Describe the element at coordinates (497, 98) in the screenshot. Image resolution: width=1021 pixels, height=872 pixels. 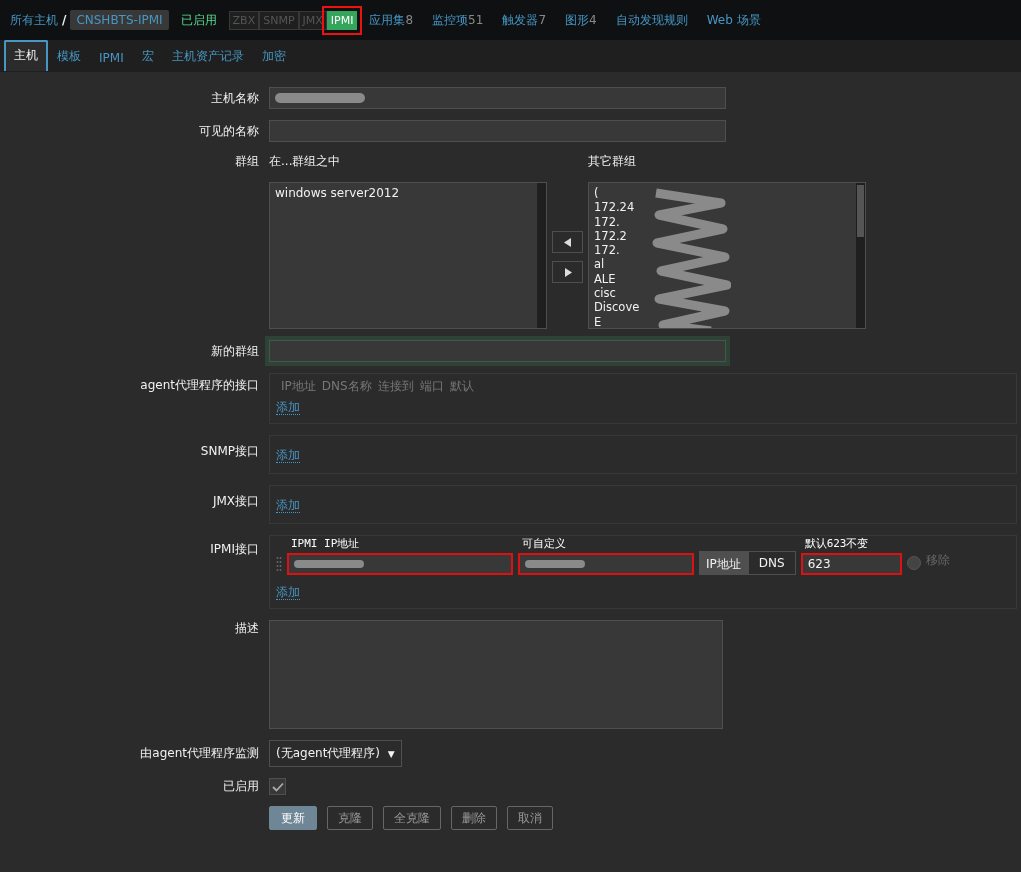
I see `host-name-field` at that location.